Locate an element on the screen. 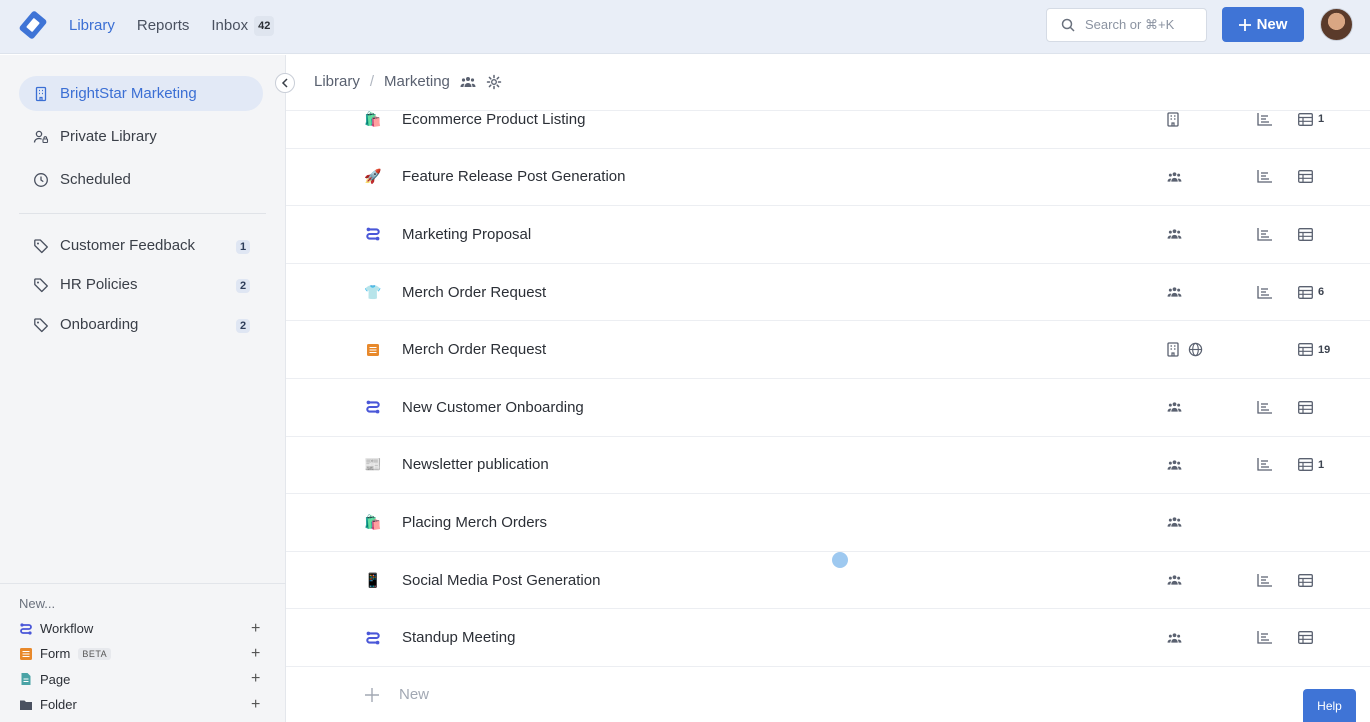 The width and height of the screenshot is (1370, 722). search-input: Search or ⌘+K is located at coordinates (1126, 25).